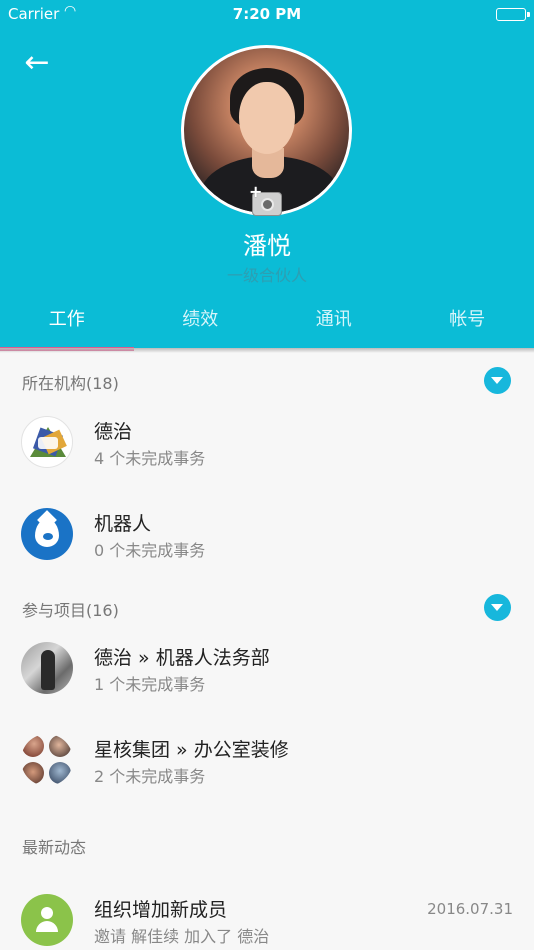  I want to click on list-item: 德治 » 机器人法务部 1 个未完成事务, so click(267, 668).